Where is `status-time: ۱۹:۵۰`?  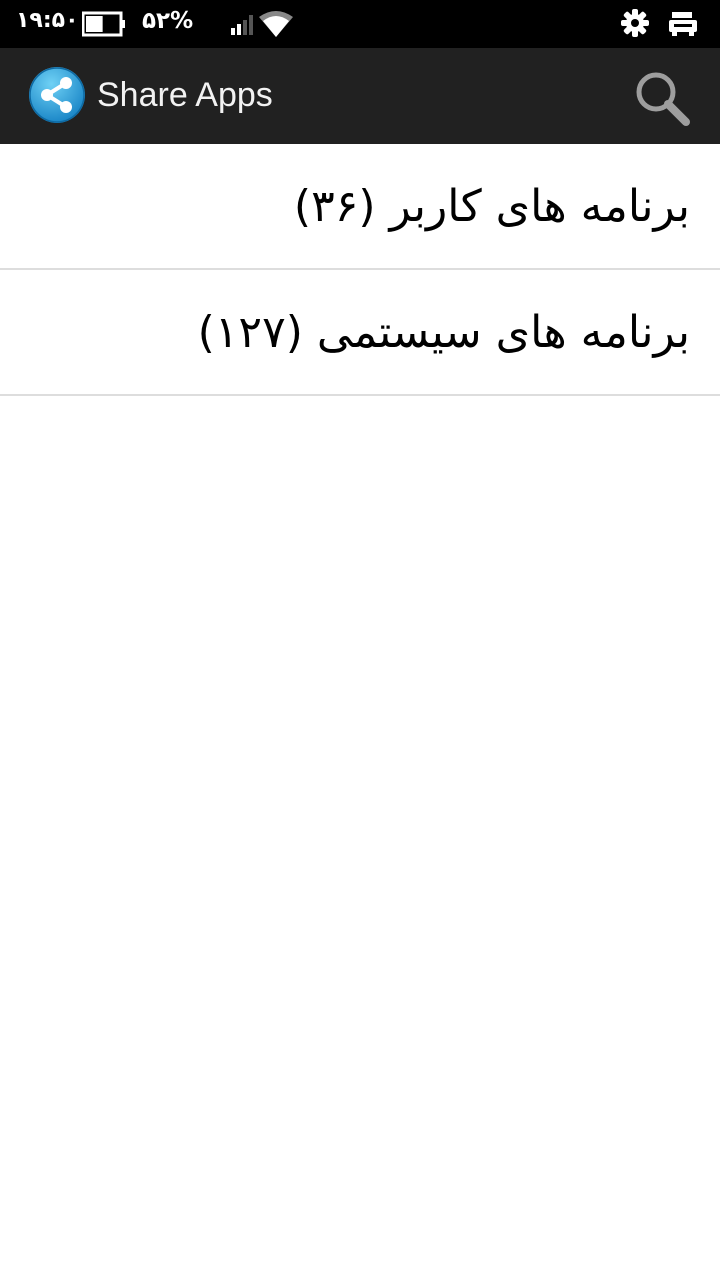
status-time: ۱۹:۵۰ is located at coordinates (47, 20).